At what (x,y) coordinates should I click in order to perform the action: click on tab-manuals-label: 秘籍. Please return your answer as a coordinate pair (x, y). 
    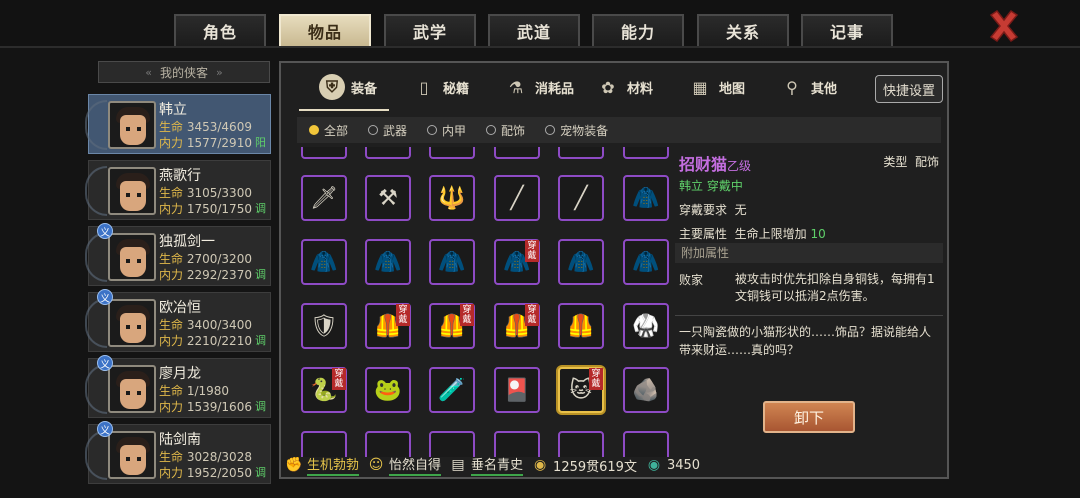
    Looking at the image, I should click on (456, 89).